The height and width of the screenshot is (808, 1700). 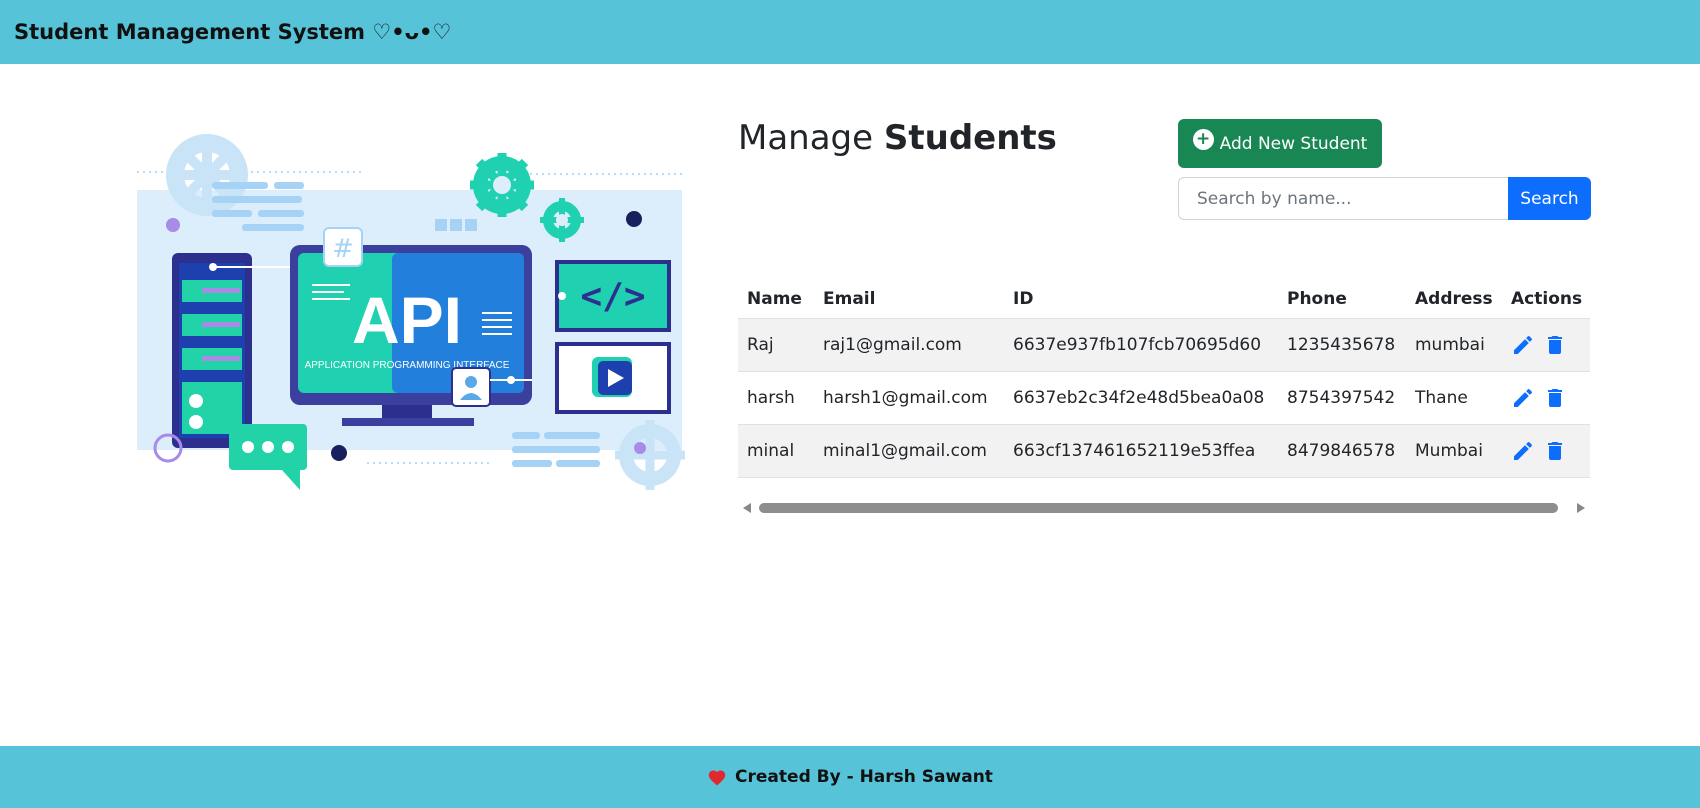 I want to click on header-id: ID, so click(x=1141, y=299).